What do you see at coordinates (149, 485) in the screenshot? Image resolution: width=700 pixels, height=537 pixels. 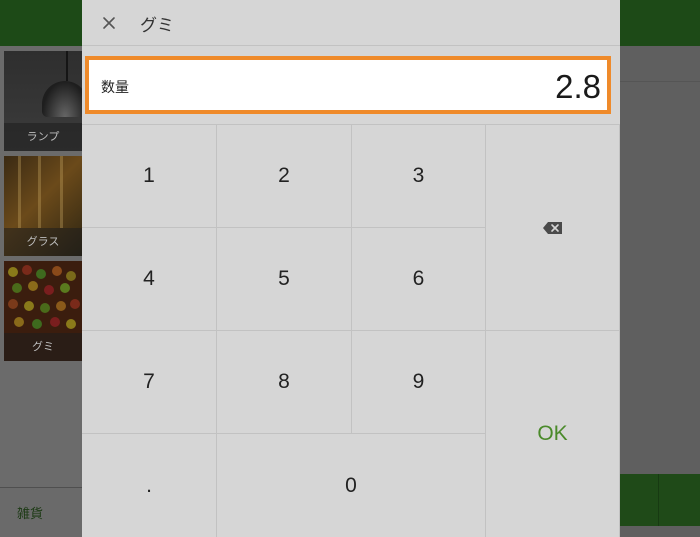 I see `key-decimal: .` at bounding box center [149, 485].